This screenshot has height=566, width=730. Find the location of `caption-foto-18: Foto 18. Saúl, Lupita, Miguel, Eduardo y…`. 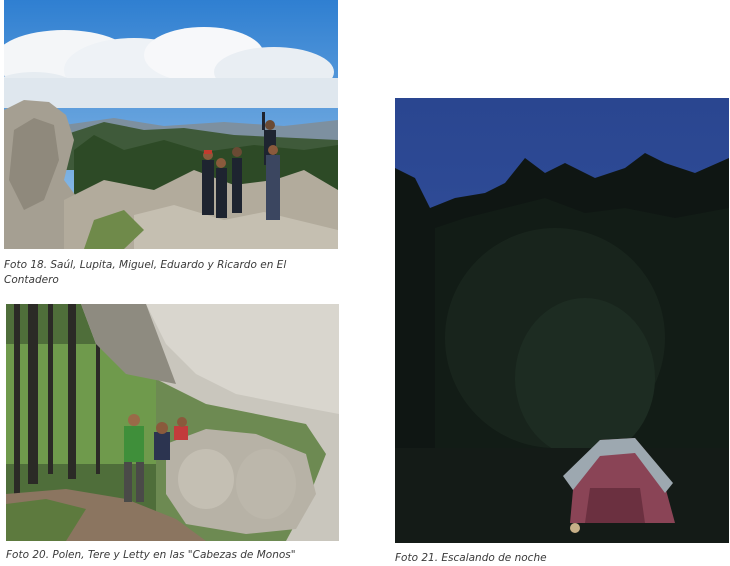

caption-foto-18: Foto 18. Saúl, Lupita, Miguel, Eduardo y… is located at coordinates (145, 272).